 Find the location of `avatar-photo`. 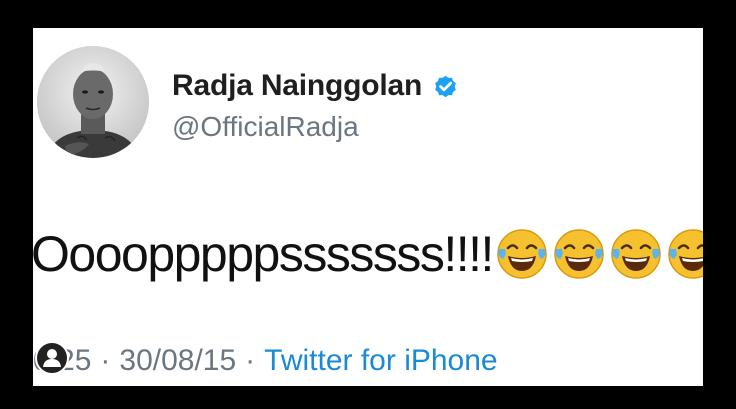

avatar-photo is located at coordinates (93, 102).